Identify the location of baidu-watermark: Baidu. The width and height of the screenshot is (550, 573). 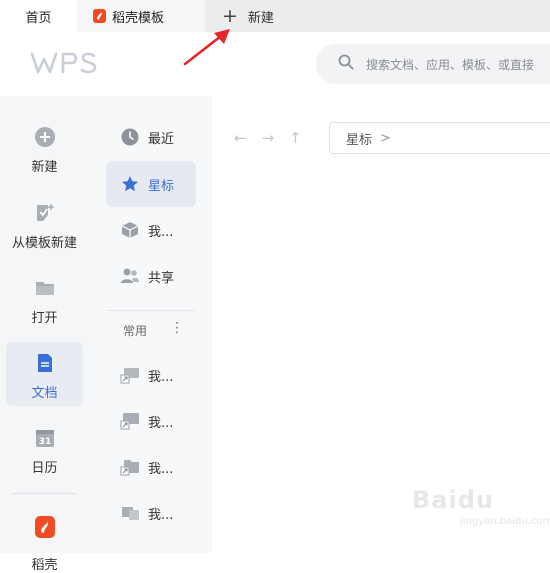
(453, 500).